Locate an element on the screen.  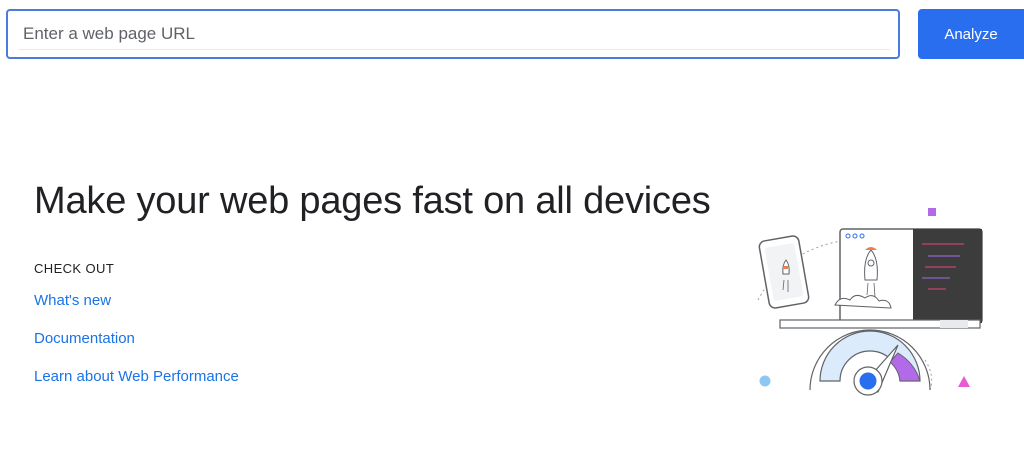
code-panel is located at coordinates (947, 276).